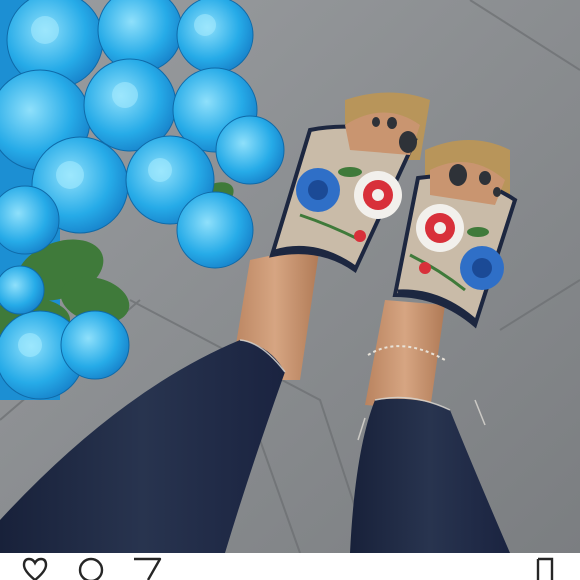 Image resolution: width=580 pixels, height=580 pixels. I want to click on bookmark-icon, so click(545, 566).